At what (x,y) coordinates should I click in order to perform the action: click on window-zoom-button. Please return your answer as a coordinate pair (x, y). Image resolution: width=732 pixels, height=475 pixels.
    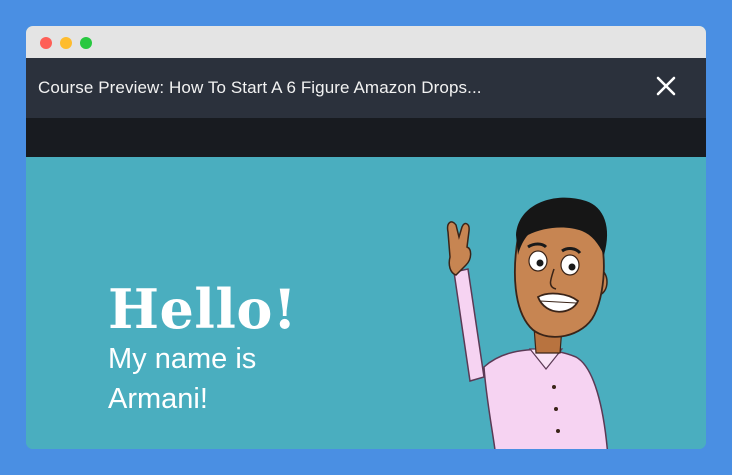
    Looking at the image, I should click on (86, 43).